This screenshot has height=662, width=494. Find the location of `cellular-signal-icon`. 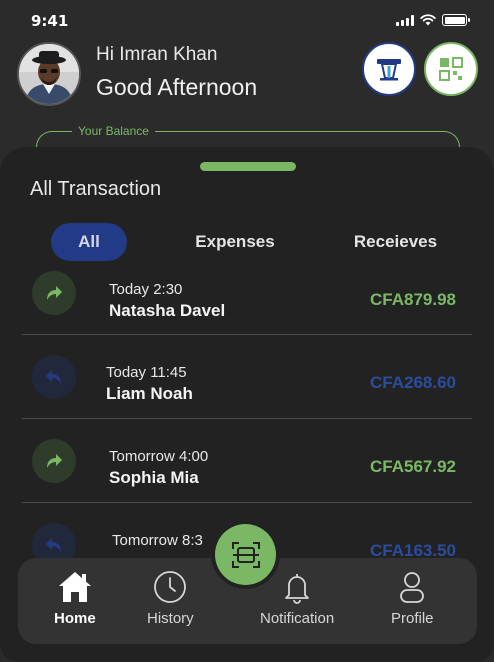

cellular-signal-icon is located at coordinates (405, 20).